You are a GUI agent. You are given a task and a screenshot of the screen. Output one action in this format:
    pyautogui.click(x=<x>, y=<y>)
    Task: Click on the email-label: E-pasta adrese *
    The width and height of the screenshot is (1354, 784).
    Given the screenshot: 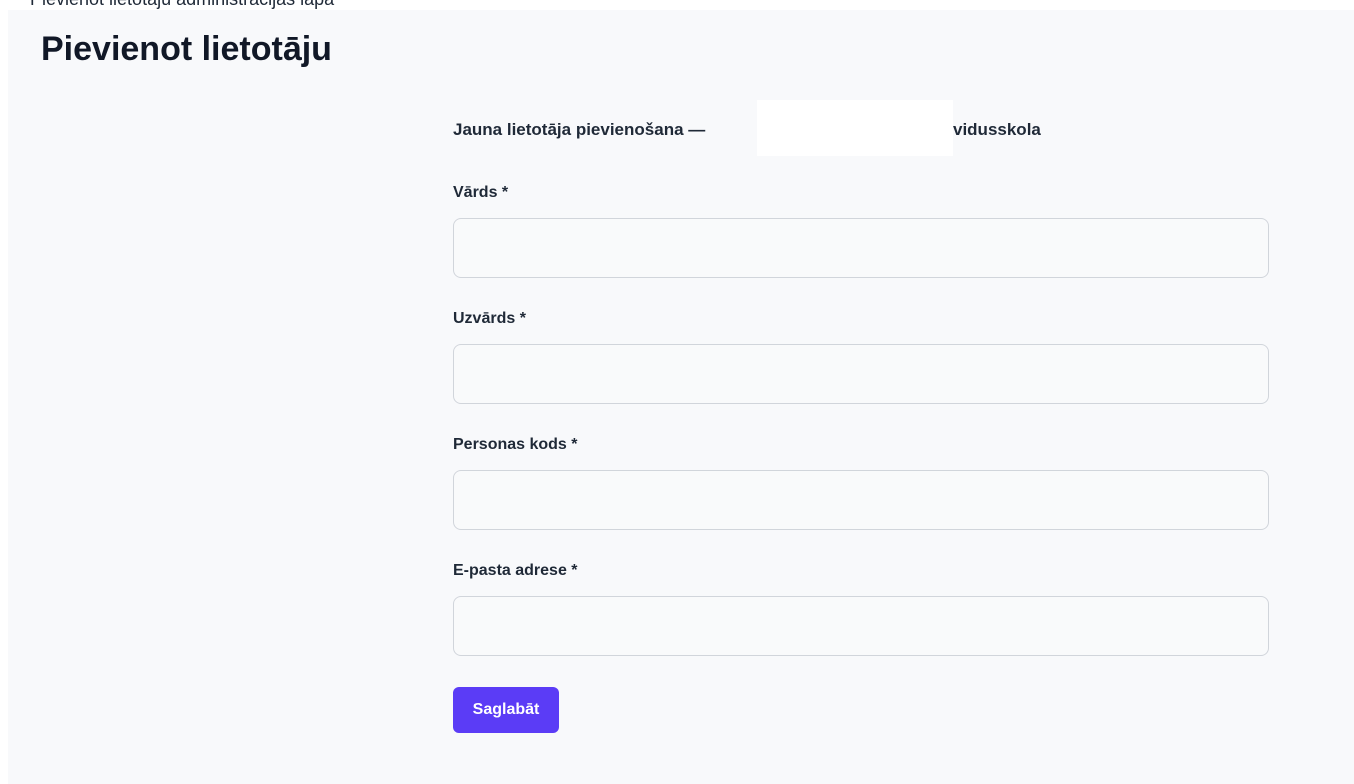 What is the action you would take?
    pyautogui.click(x=515, y=570)
    